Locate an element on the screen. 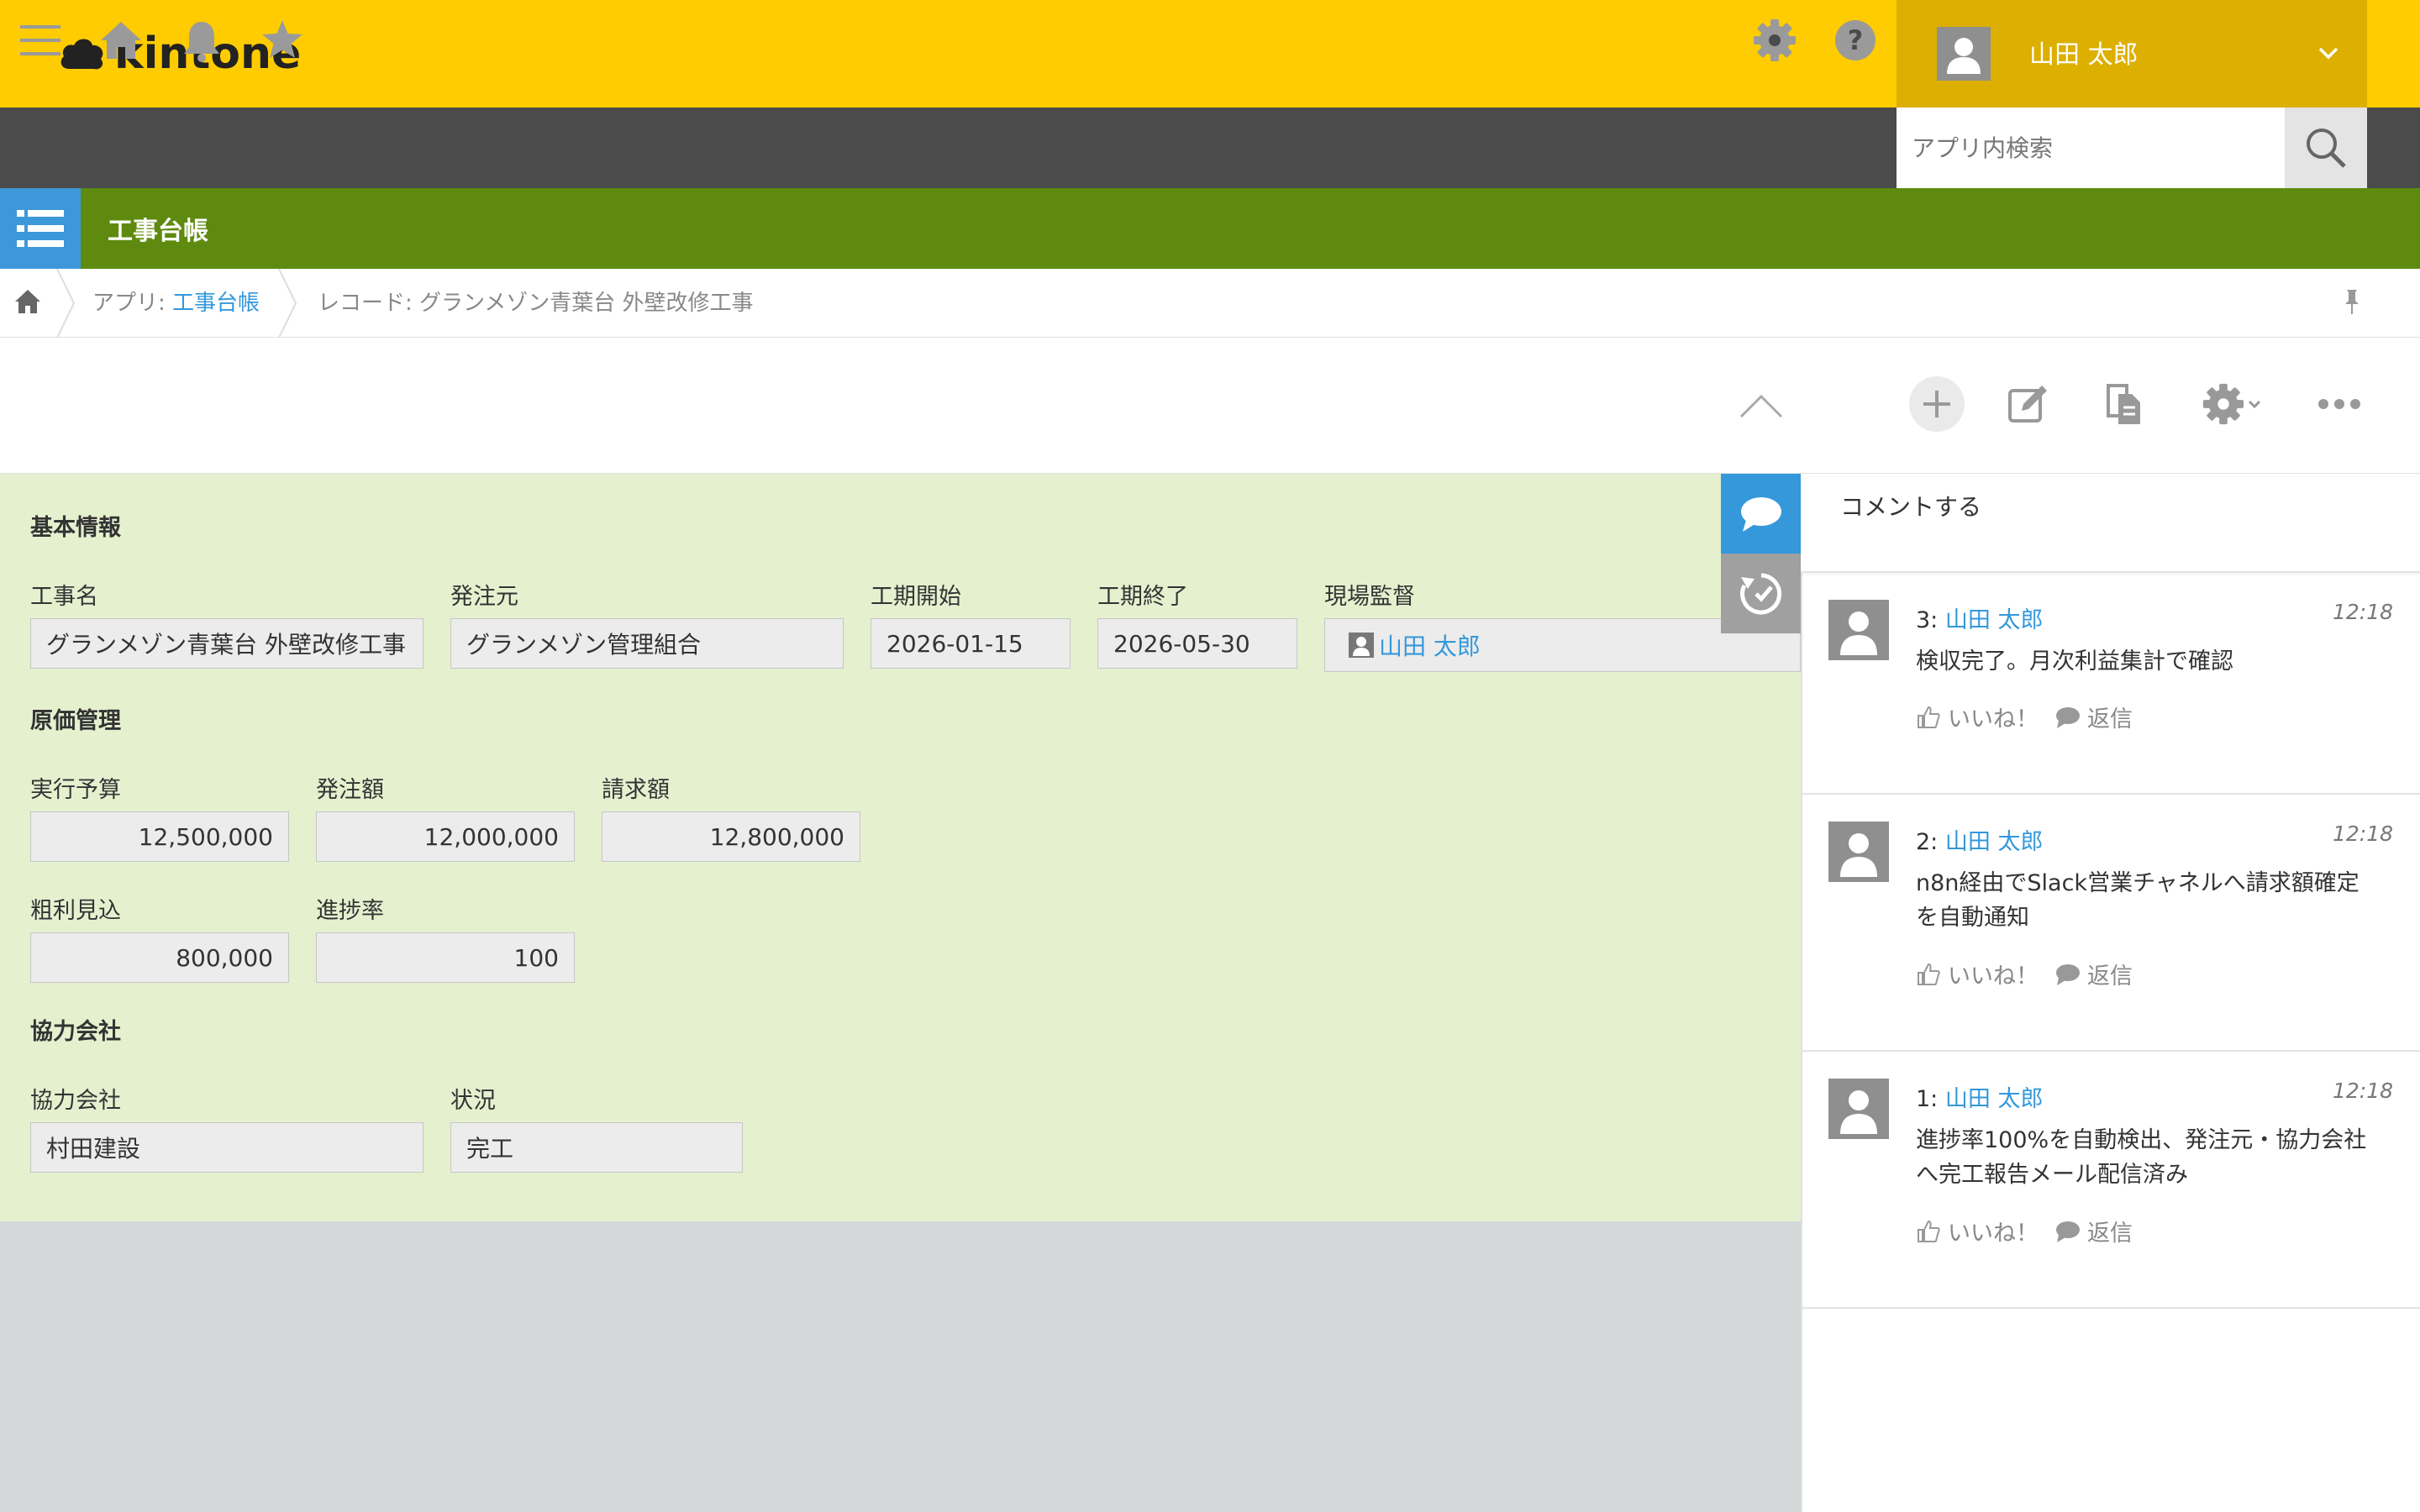 Image resolution: width=2420 pixels, height=1512 pixels. settings-gear-icon is located at coordinates (1774, 40).